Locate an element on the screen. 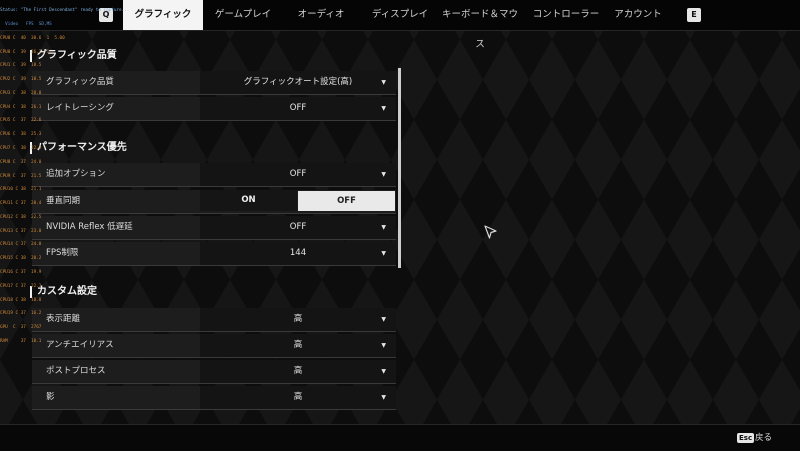  overlay-line: CPU7 C 38 22.9 is located at coordinates (21, 148).